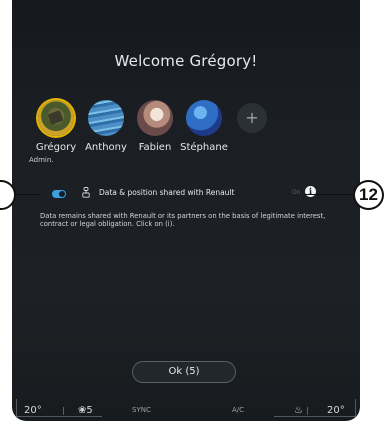  What do you see at coordinates (141, 410) in the screenshot?
I see `sync-button: SYNC` at bounding box center [141, 410].